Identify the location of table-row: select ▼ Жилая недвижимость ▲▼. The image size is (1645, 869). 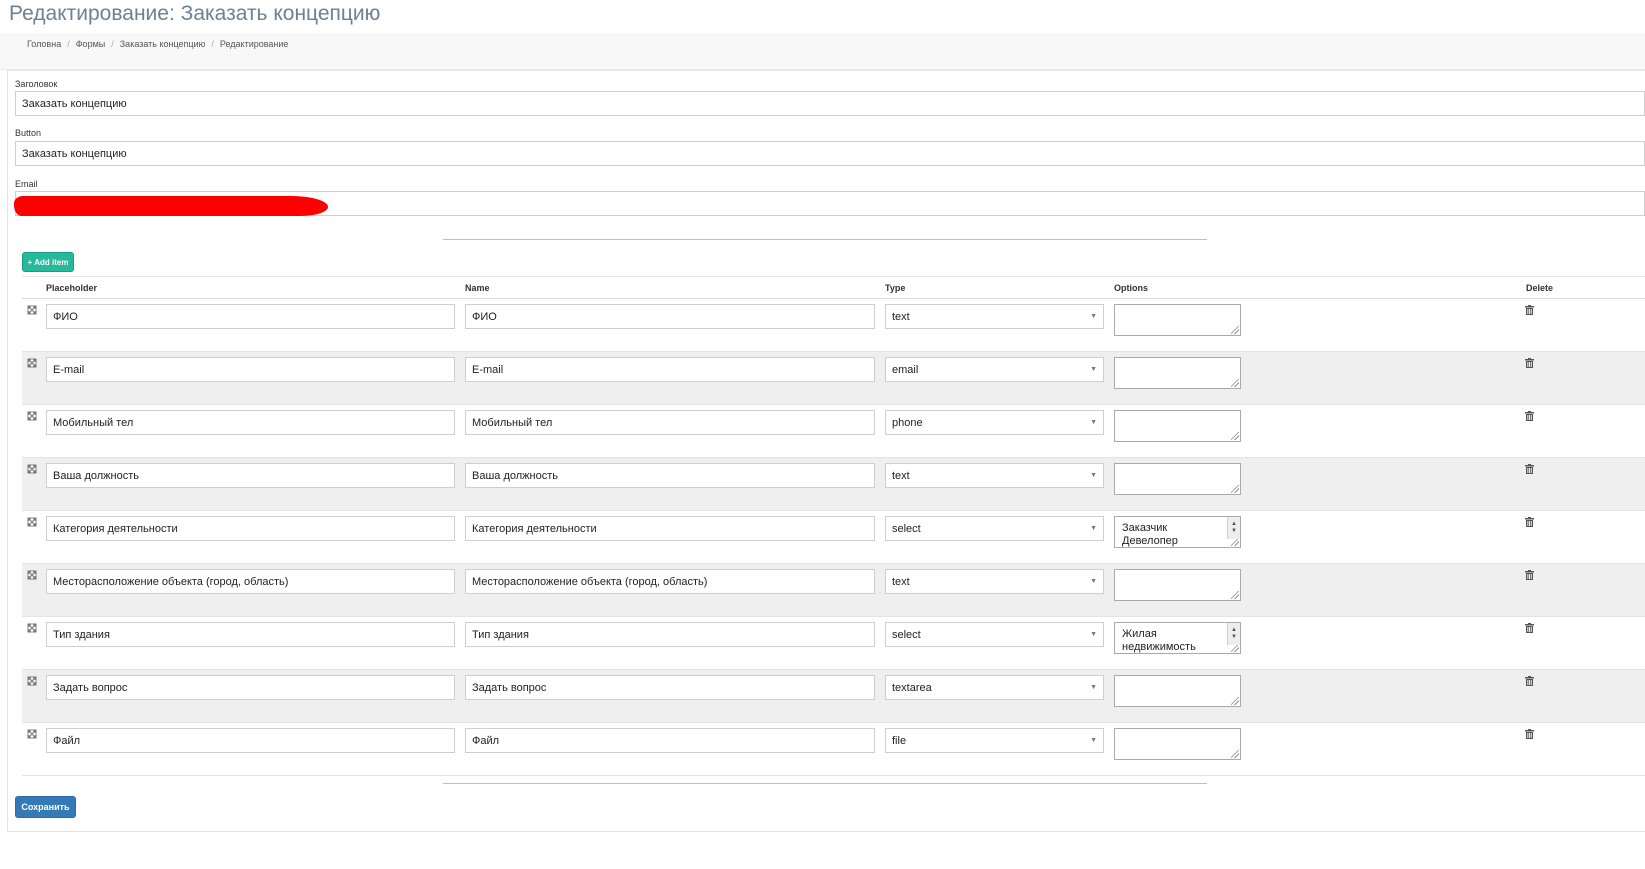
(833, 643).